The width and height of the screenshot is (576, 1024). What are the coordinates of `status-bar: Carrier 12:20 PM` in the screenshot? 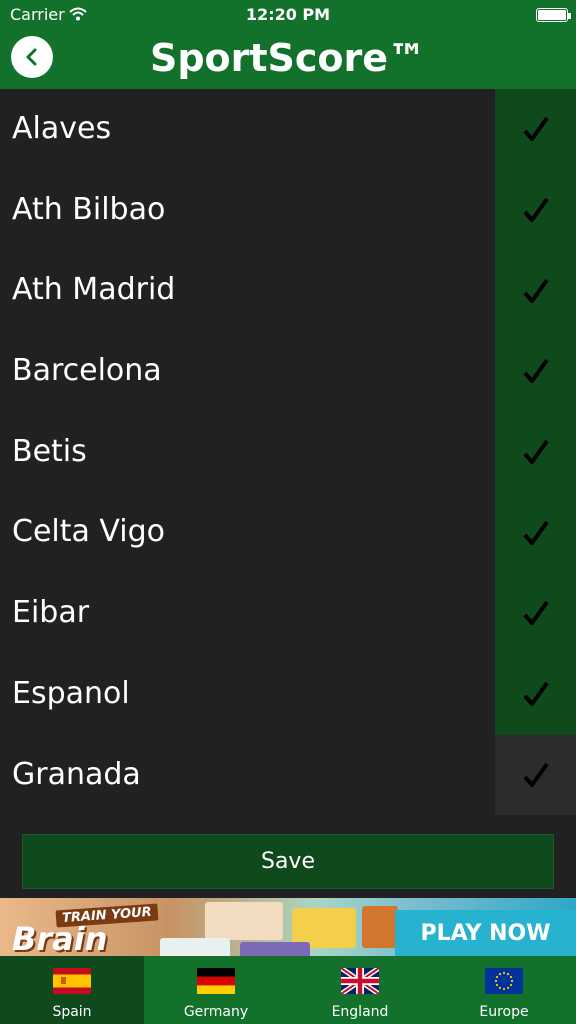 It's located at (288, 15).